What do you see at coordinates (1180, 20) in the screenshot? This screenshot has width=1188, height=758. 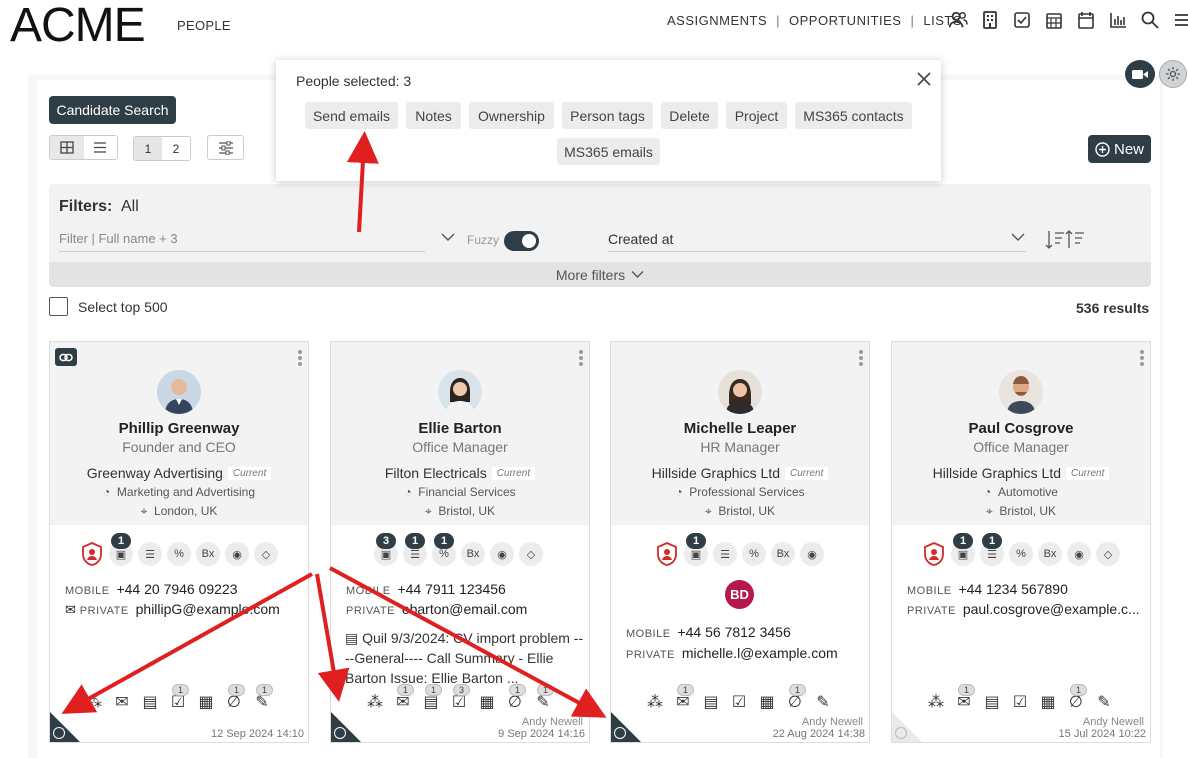 I see `menu-icon` at bounding box center [1180, 20].